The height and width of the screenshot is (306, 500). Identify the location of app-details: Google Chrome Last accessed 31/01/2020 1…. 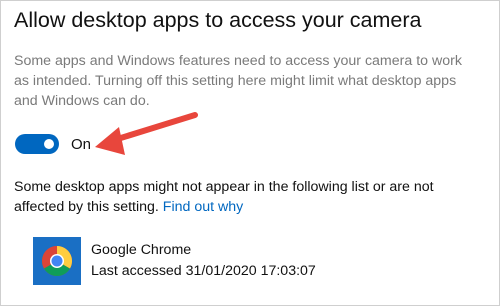
(203, 261).